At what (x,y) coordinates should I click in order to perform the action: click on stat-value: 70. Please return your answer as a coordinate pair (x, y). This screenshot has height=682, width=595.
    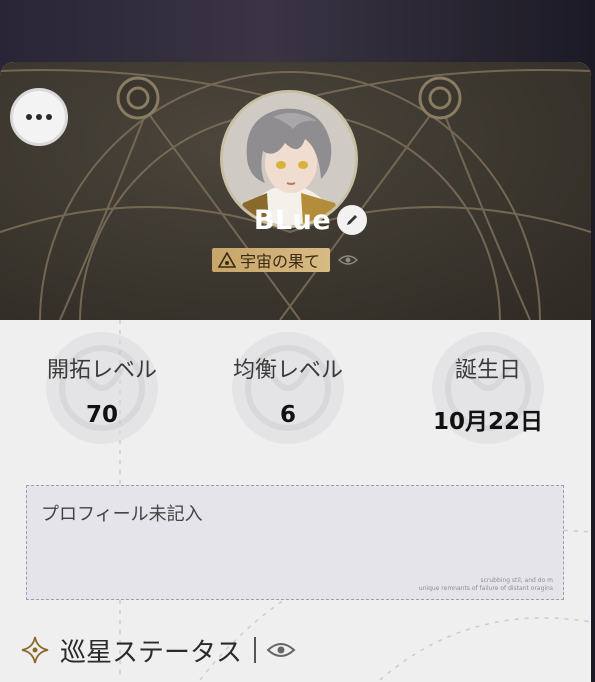
    Looking at the image, I should click on (101, 415).